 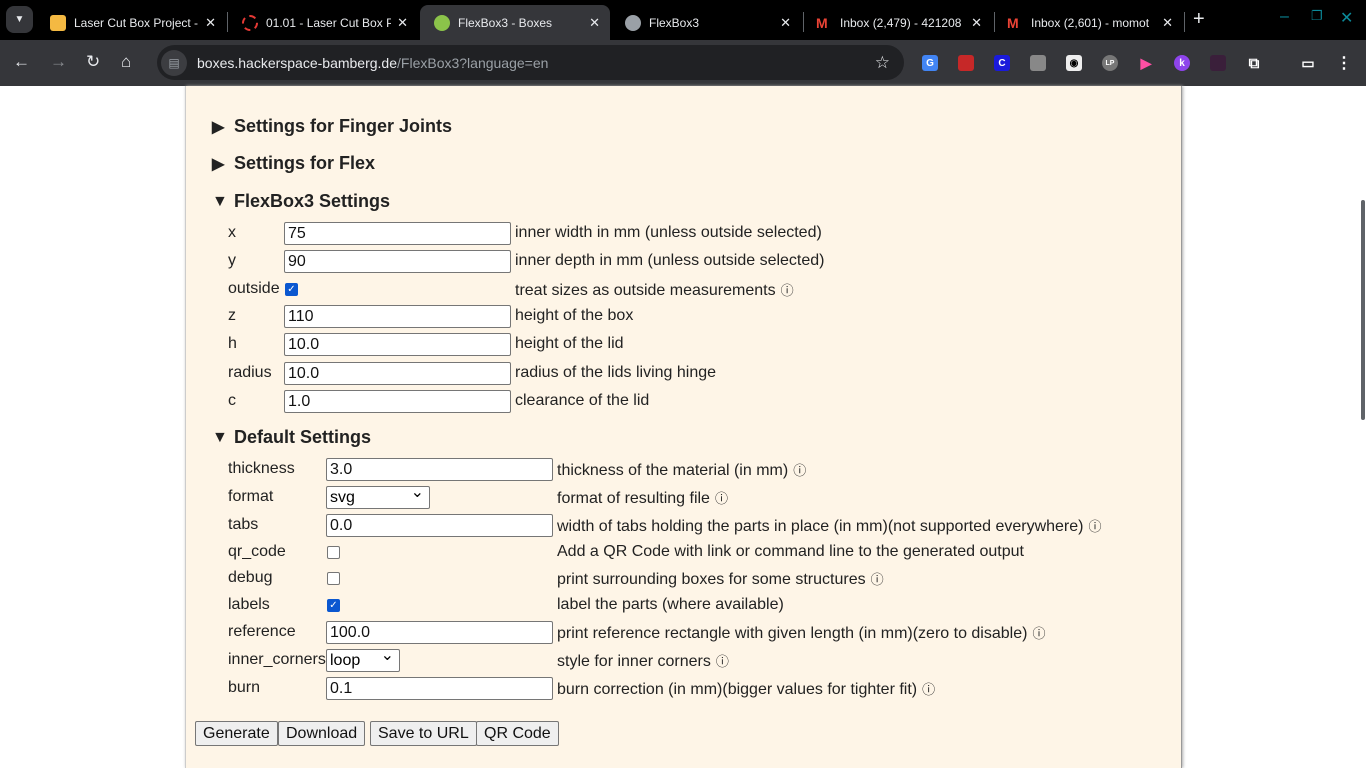 I want to click on copy-extension-icon, so click(x=1038, y=63).